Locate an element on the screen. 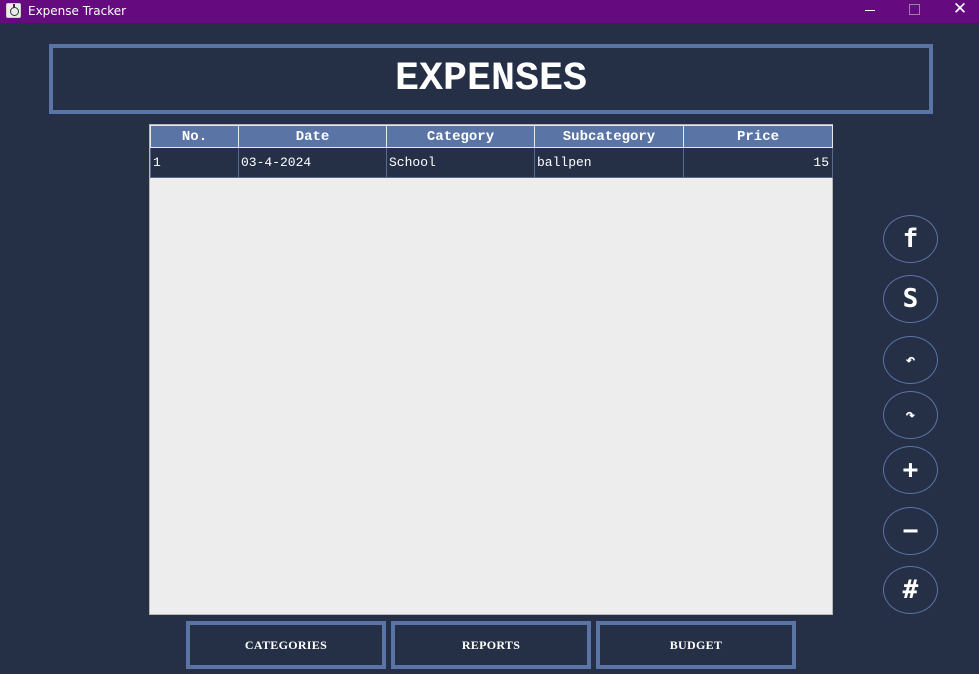  count-button: # is located at coordinates (910, 590).